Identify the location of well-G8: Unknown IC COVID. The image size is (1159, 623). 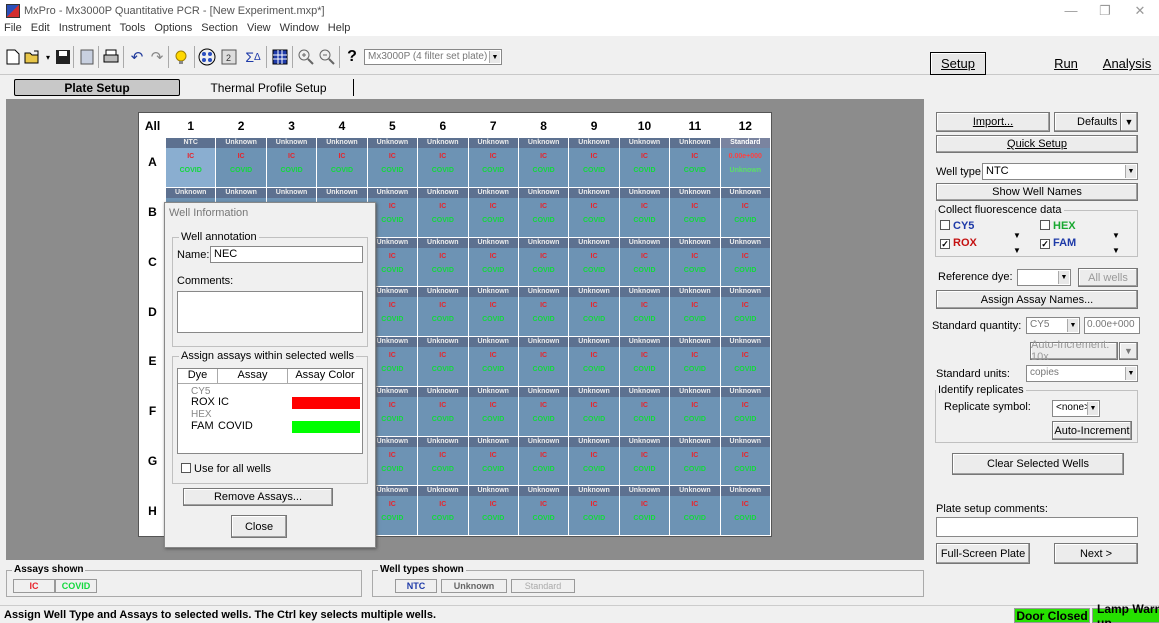
(543, 461).